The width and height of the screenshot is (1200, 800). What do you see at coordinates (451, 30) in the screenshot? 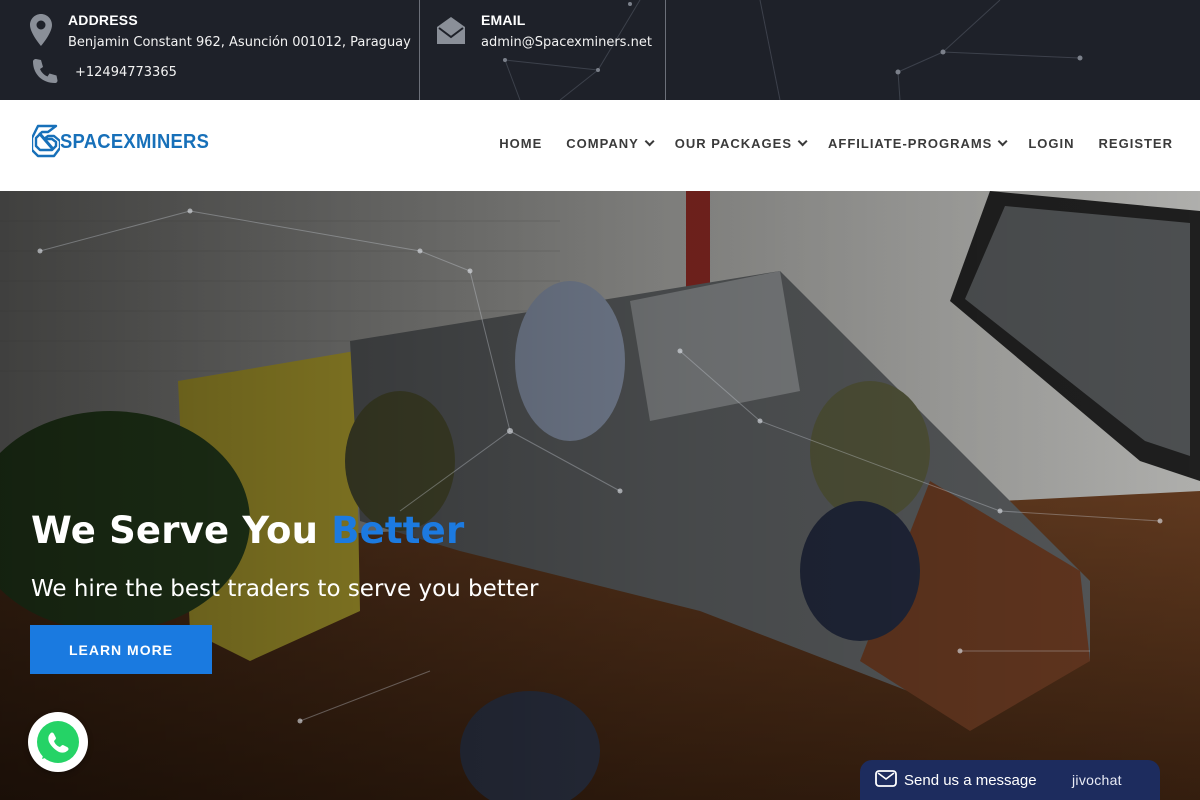
I see `envelope-icon` at bounding box center [451, 30].